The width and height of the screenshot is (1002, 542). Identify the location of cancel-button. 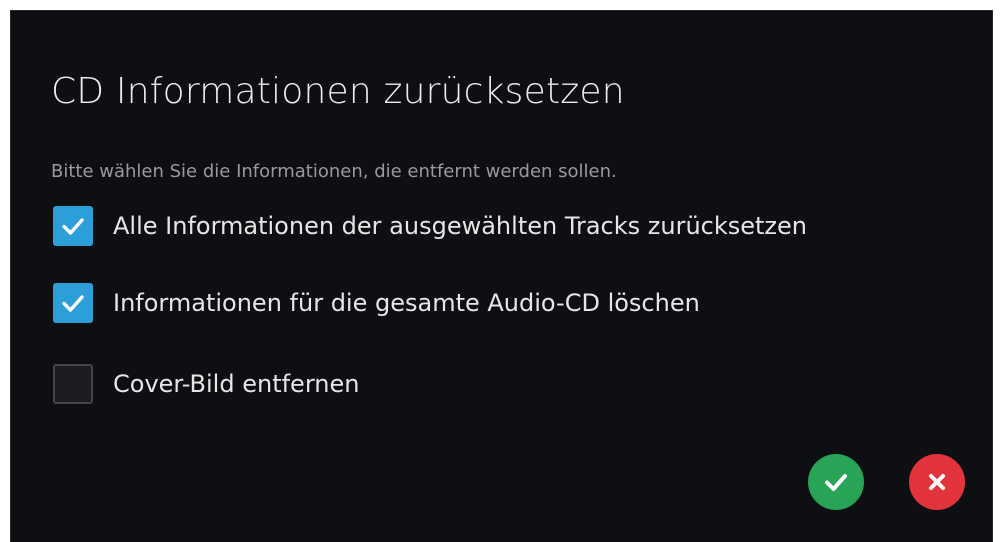
(937, 482).